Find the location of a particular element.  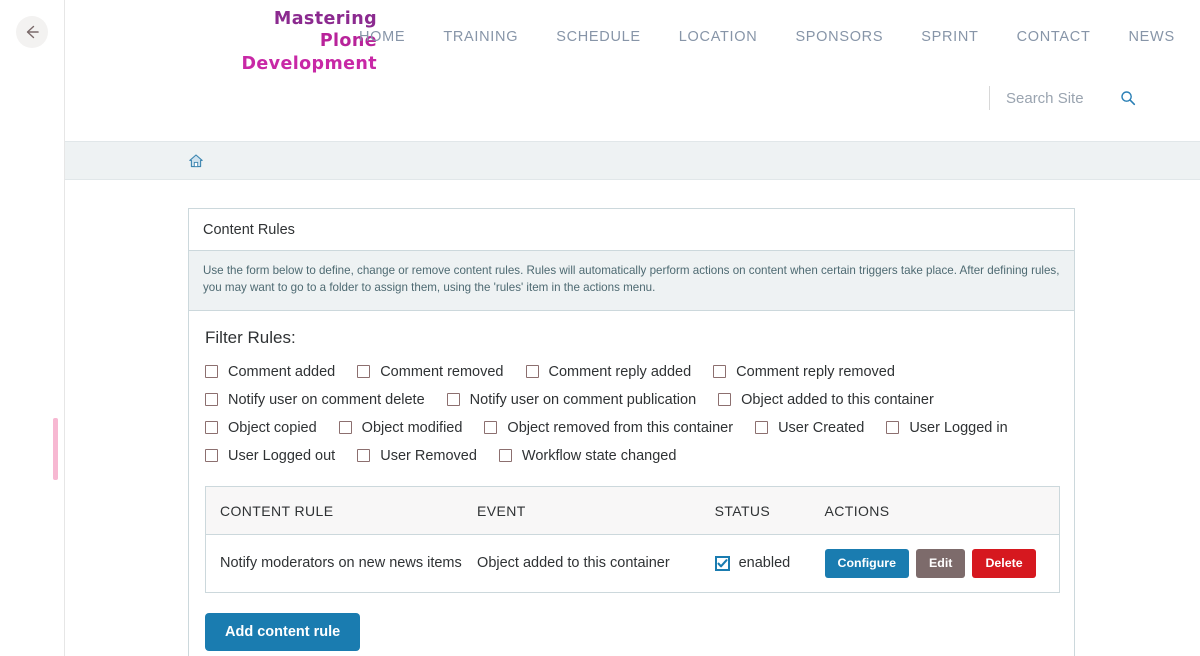

back-button is located at coordinates (32, 32).